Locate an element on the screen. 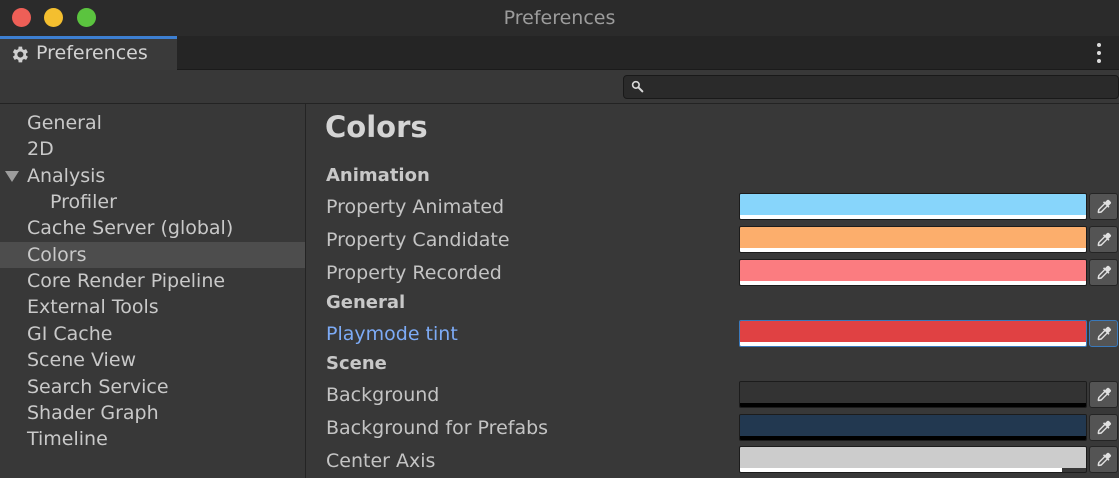 The width and height of the screenshot is (1119, 478). color-swatch-playmode-tint is located at coordinates (913, 333).